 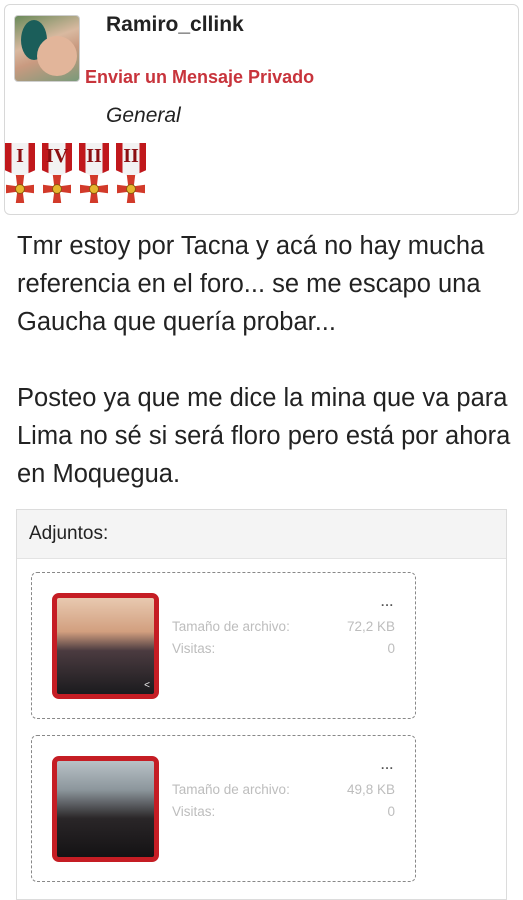 I want to click on username-link: Ramiro_cllink, so click(x=175, y=25).